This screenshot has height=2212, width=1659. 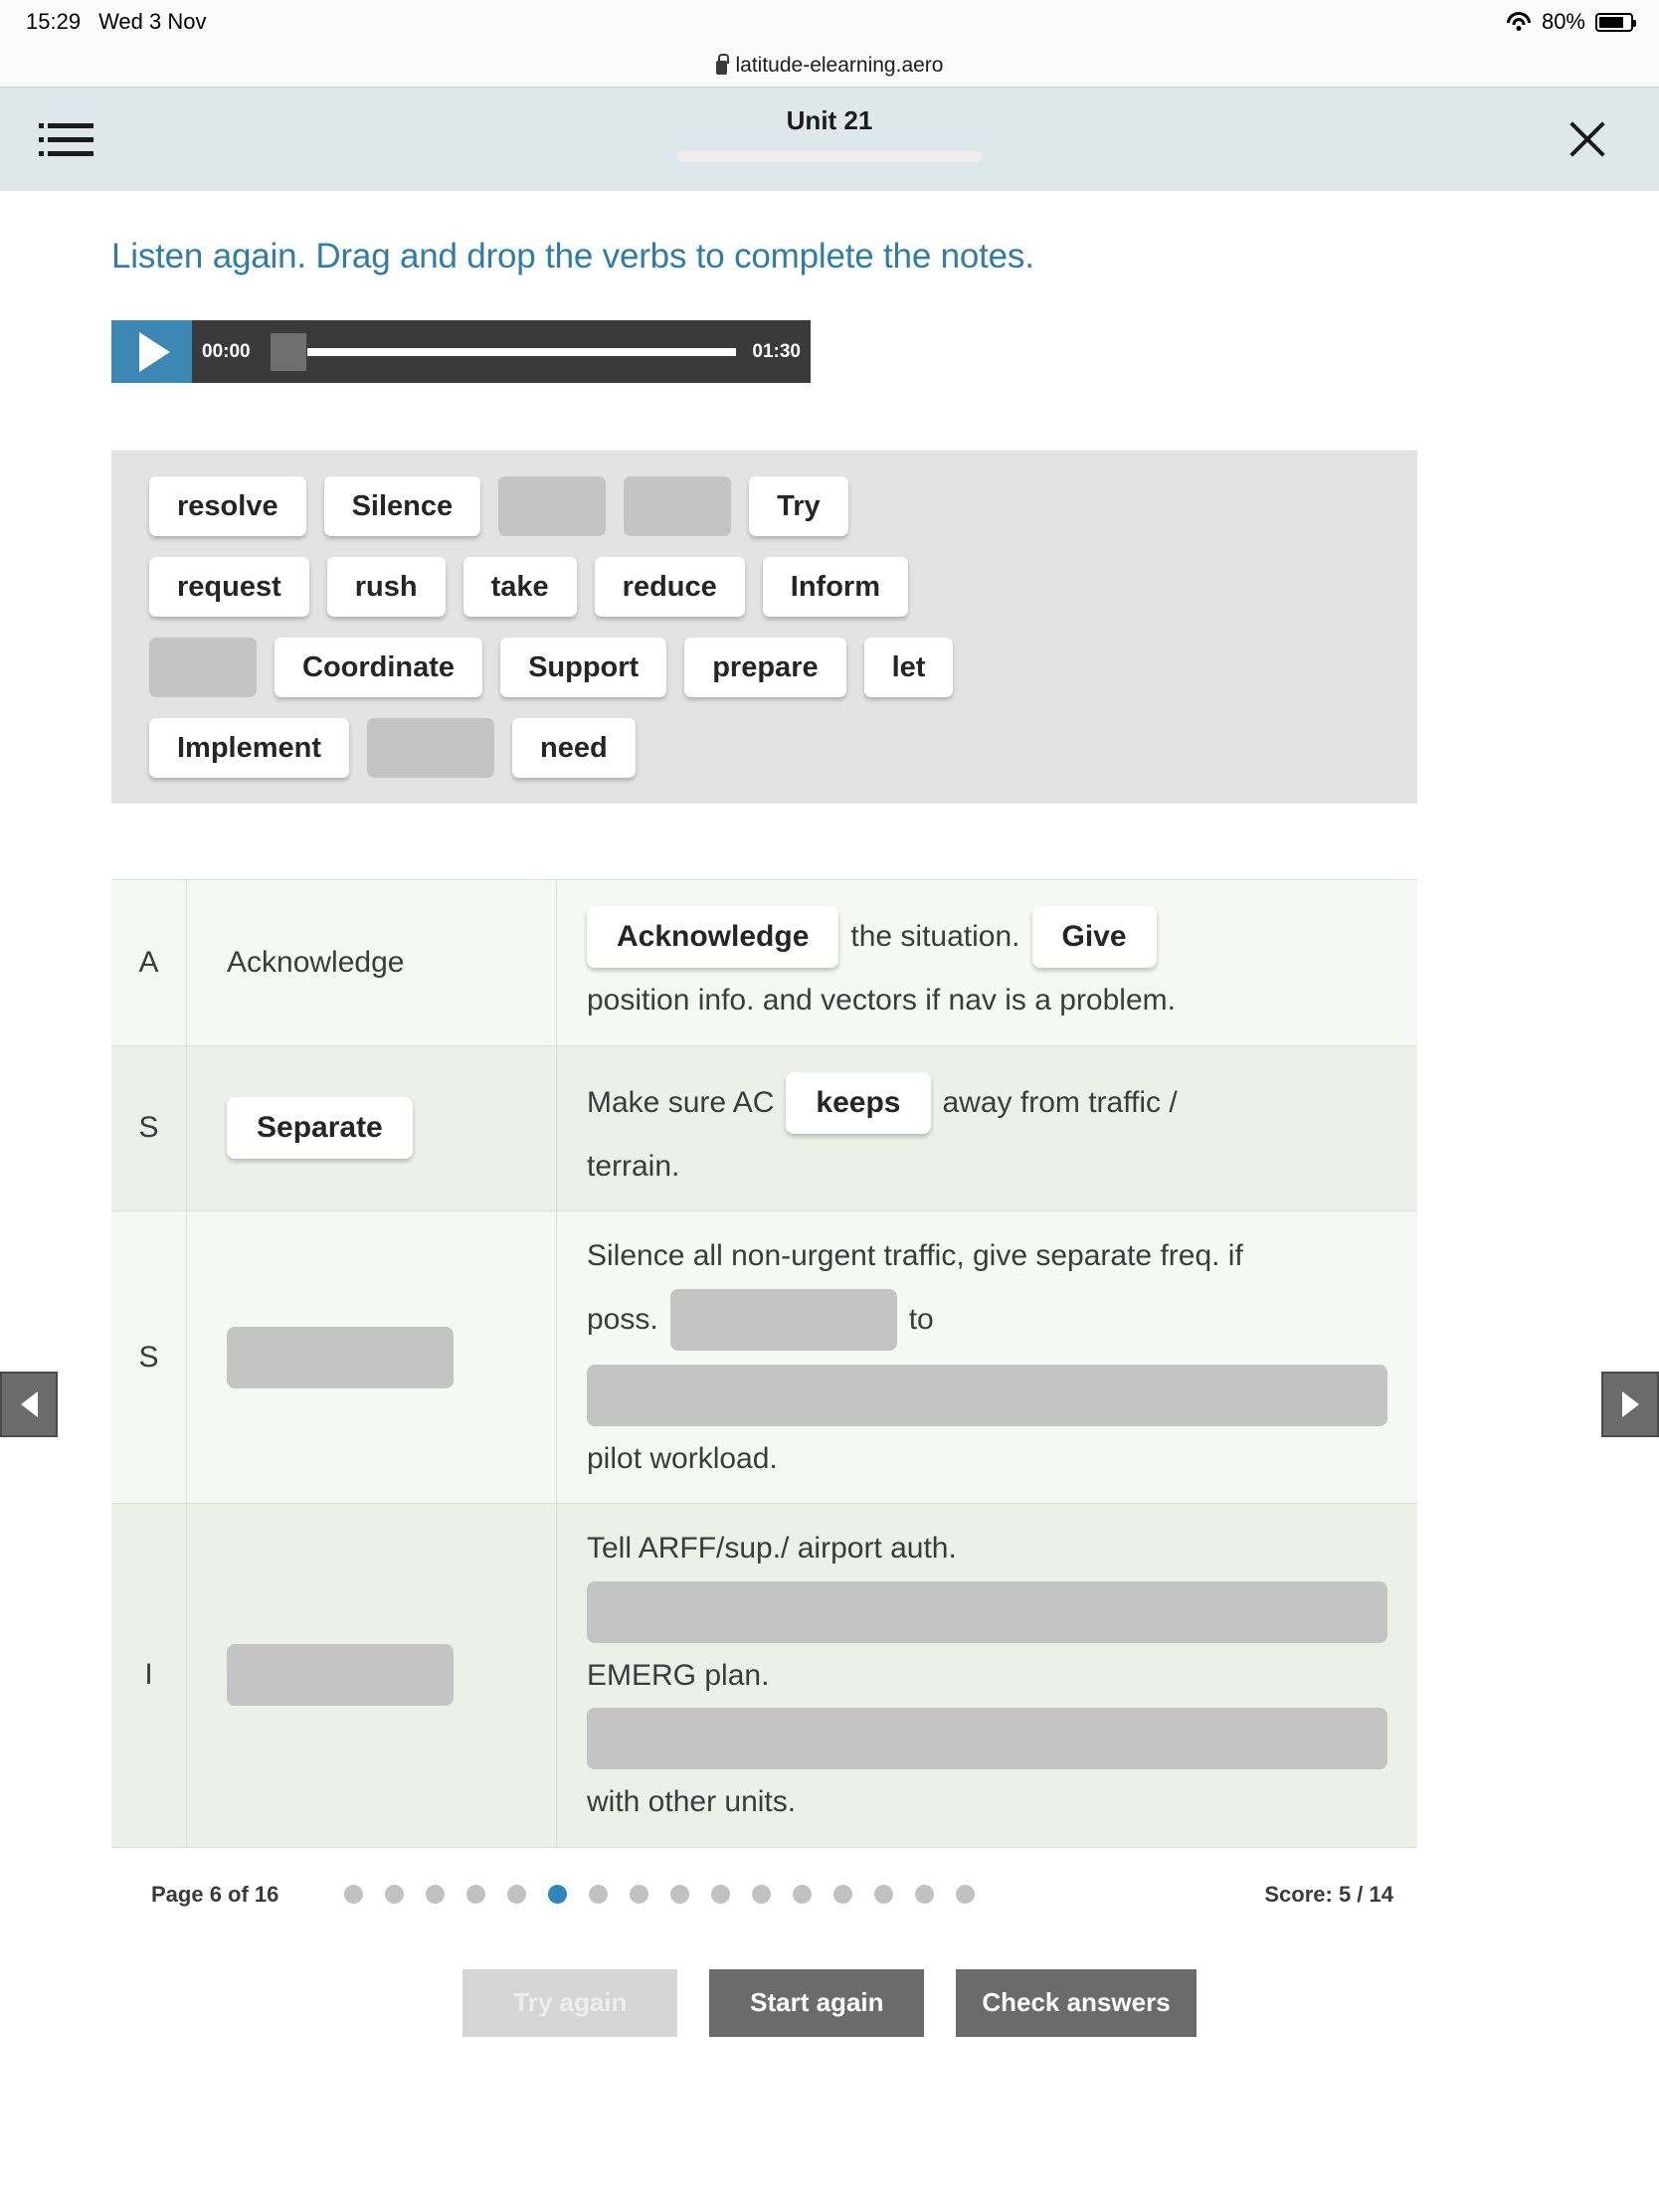 What do you see at coordinates (379, 667) in the screenshot?
I see `word-tile: Coordinate` at bounding box center [379, 667].